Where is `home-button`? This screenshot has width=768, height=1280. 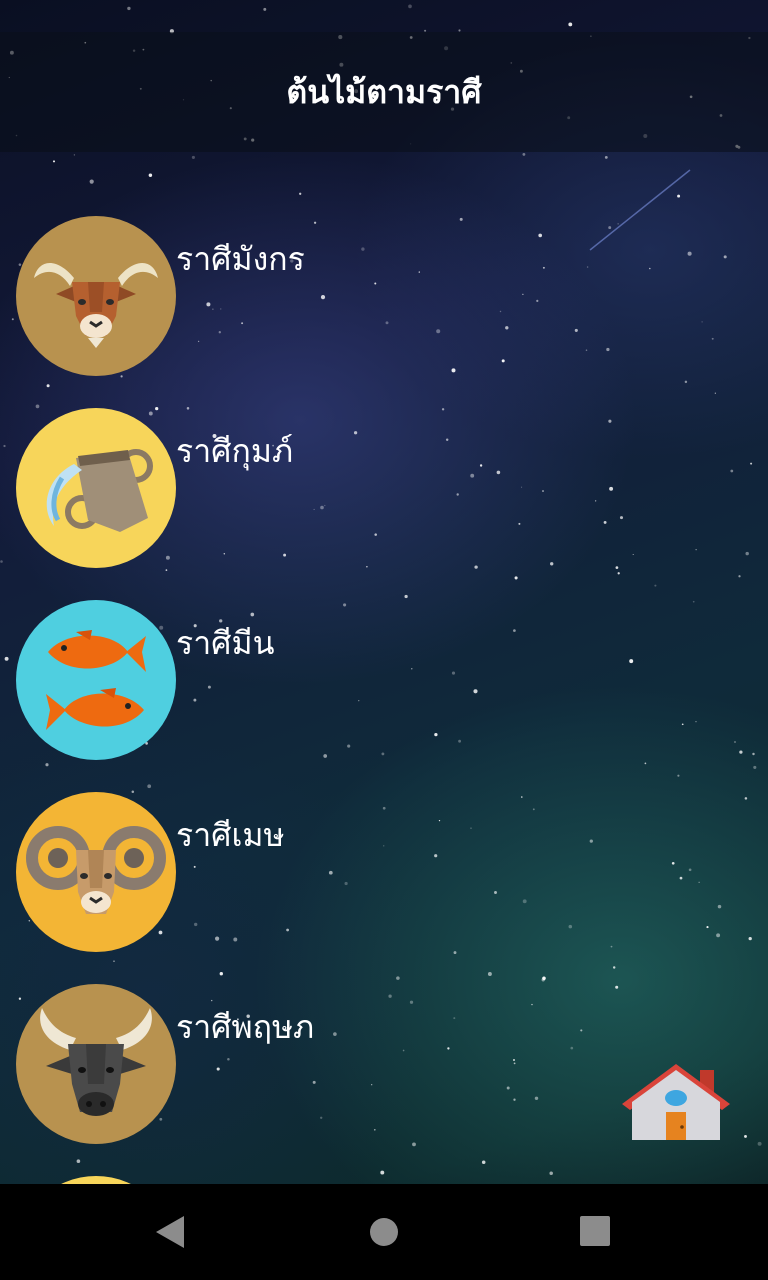
home-button is located at coordinates (676, 1103).